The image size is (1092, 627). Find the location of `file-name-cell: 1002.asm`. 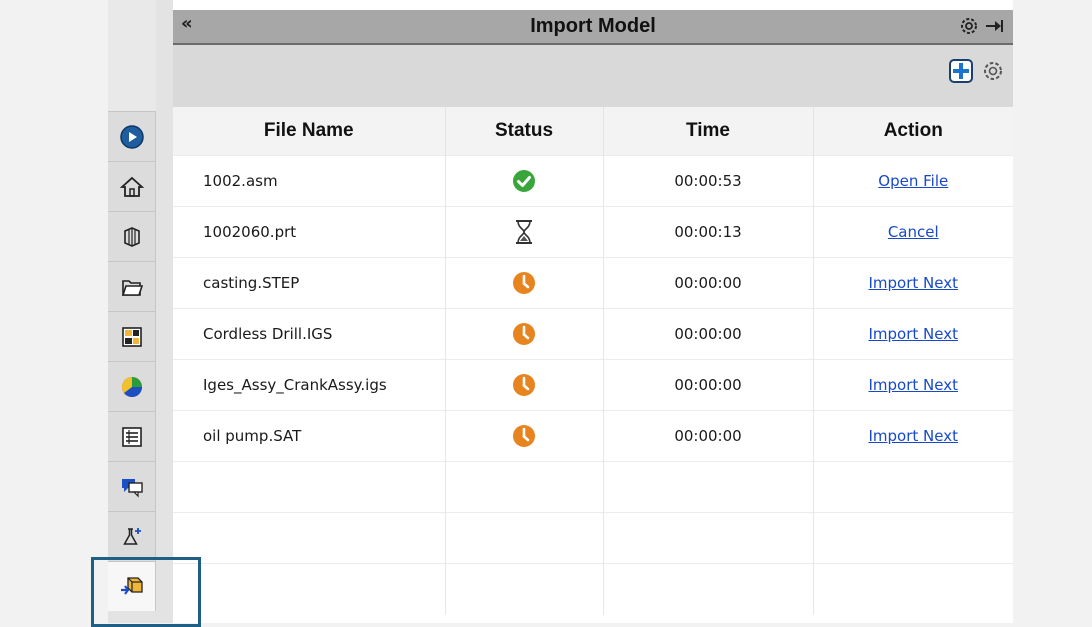

file-name-cell: 1002.asm is located at coordinates (309, 181).